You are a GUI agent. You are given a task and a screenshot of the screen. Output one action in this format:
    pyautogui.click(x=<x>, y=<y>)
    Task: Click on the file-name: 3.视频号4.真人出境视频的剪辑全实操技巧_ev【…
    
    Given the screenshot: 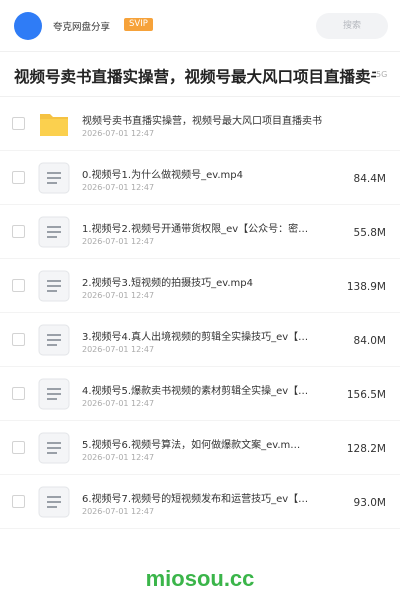 What is the action you would take?
    pyautogui.click(x=195, y=337)
    